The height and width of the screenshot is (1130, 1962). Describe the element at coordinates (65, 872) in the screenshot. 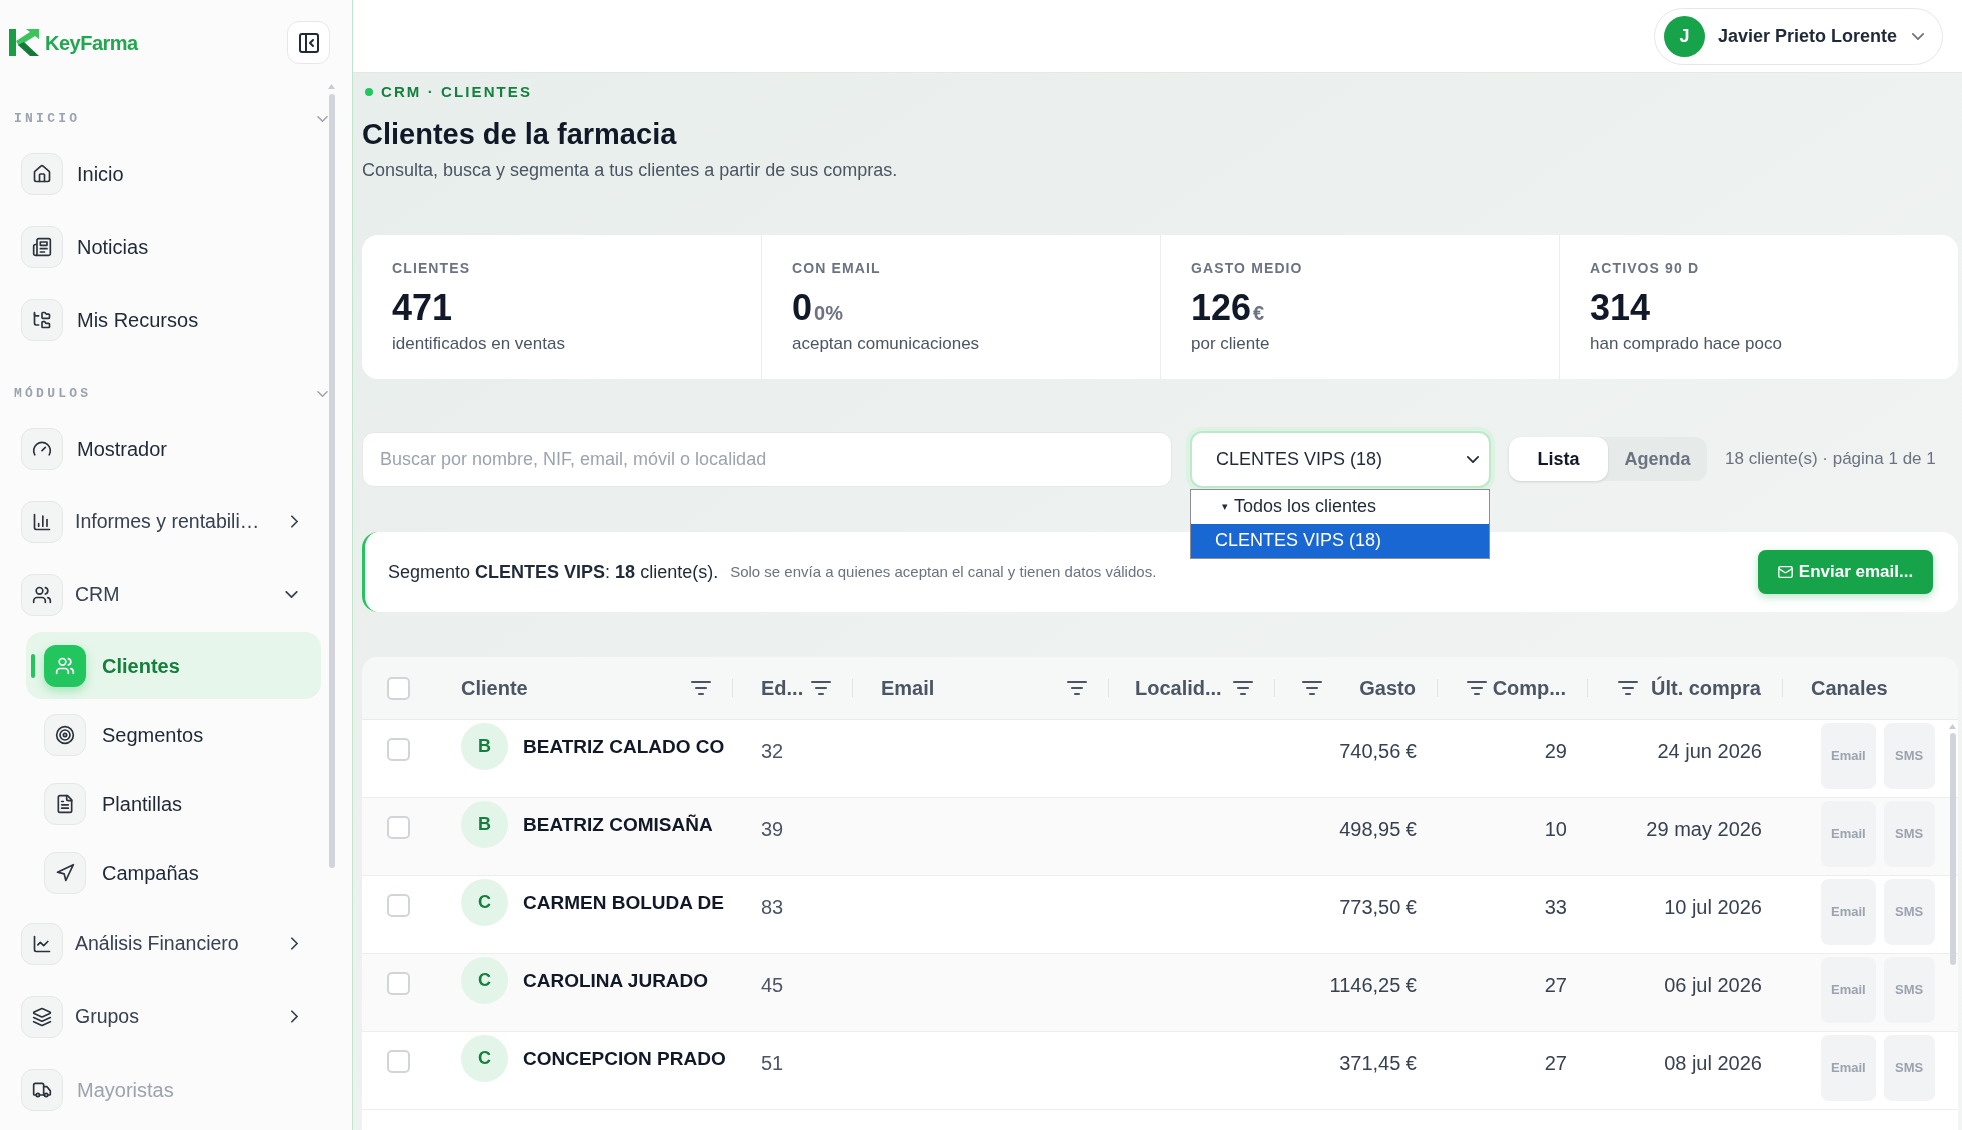

I see `paper-plane-icon` at that location.